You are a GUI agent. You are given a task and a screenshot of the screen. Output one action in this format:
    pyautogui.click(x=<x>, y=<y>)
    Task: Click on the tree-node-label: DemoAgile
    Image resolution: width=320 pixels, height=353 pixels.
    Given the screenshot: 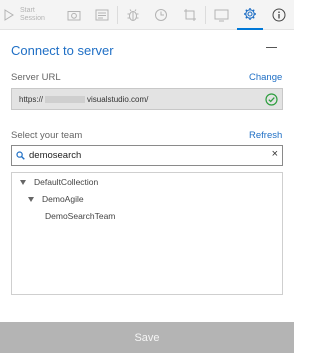 What is the action you would take?
    pyautogui.click(x=63, y=199)
    